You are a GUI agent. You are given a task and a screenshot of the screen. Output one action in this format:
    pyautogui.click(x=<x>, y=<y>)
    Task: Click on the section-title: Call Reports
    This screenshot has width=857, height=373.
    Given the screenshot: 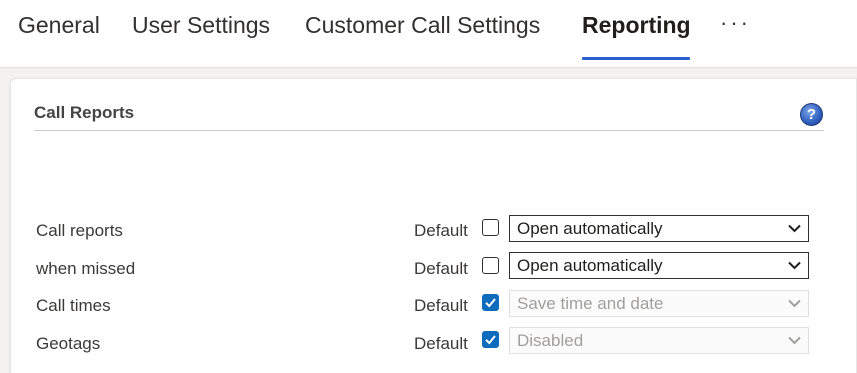 What is the action you would take?
    pyautogui.click(x=84, y=112)
    